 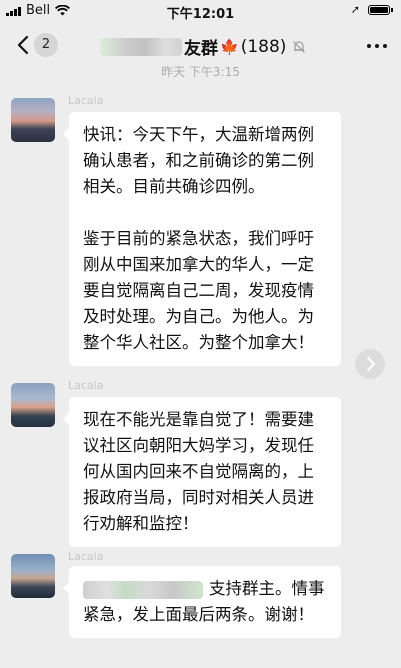 I want to click on status-time: 下午12:01, so click(x=200, y=14).